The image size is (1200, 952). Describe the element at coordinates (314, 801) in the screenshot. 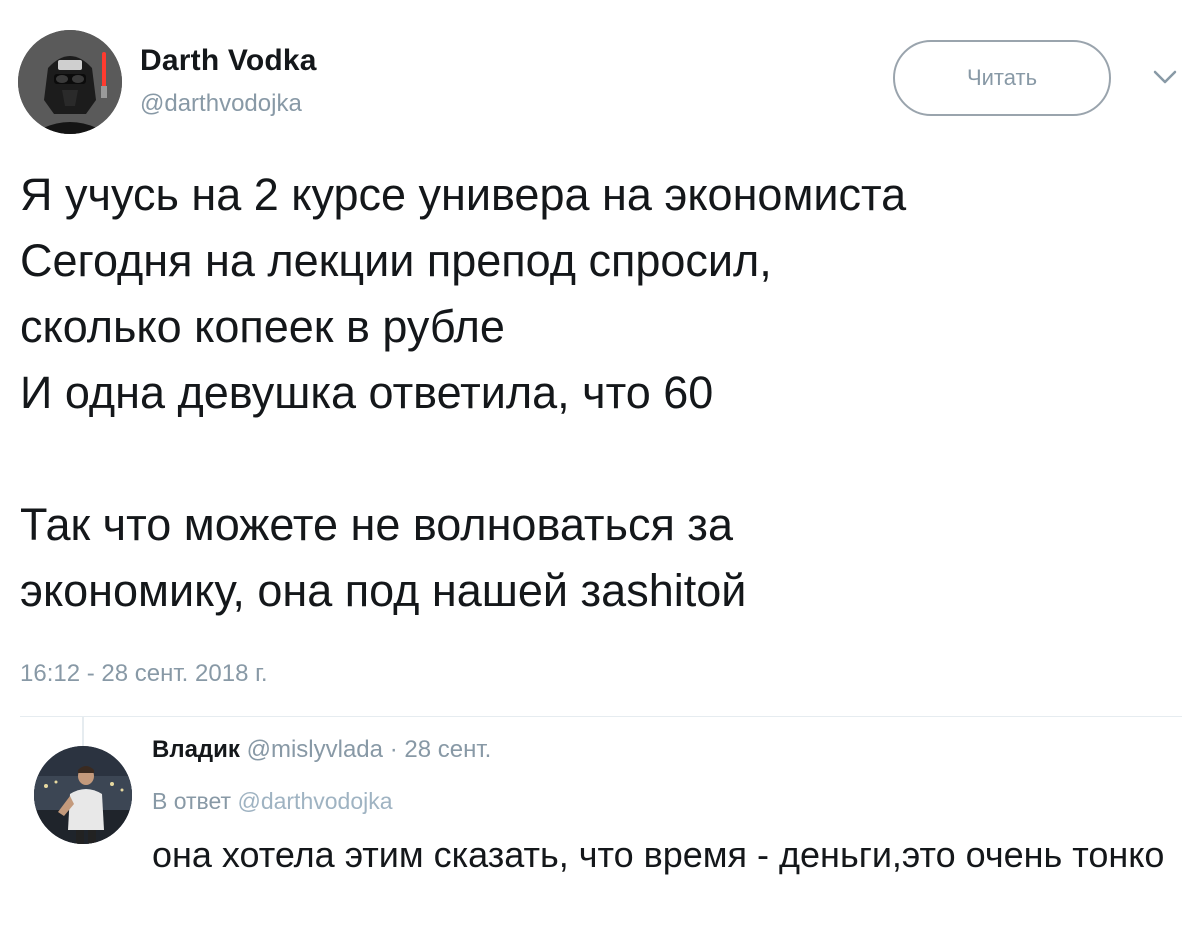

I see `reply-to-handle: @darthvodojka` at that location.